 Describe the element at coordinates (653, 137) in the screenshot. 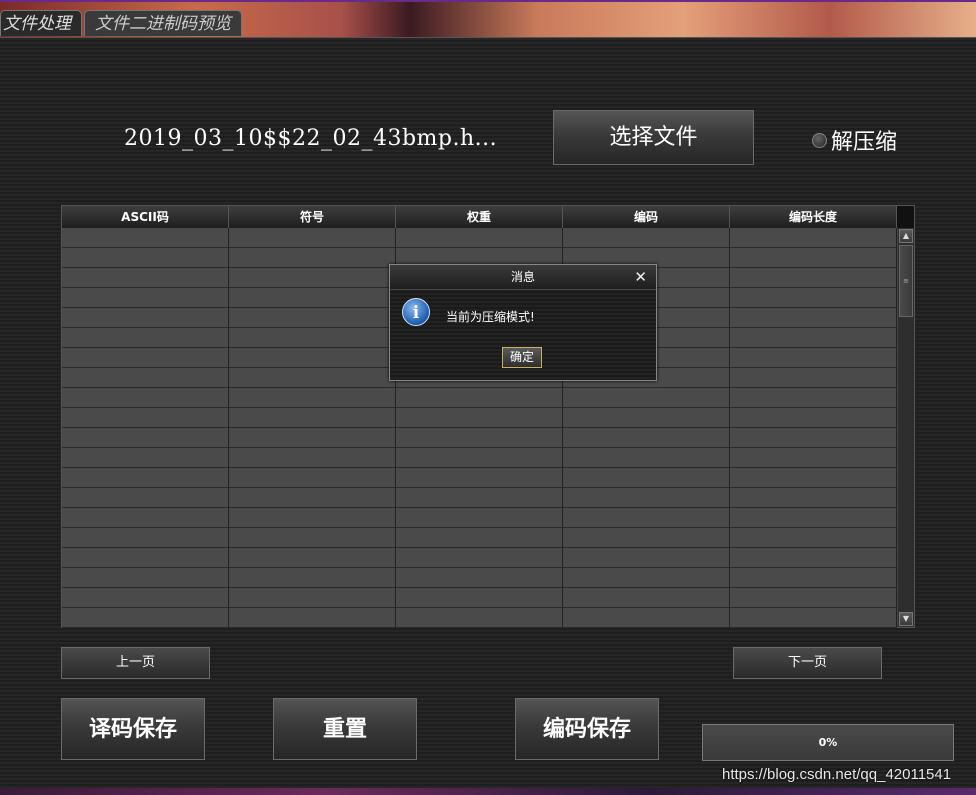

I see `select-file-button: 选择文件` at that location.